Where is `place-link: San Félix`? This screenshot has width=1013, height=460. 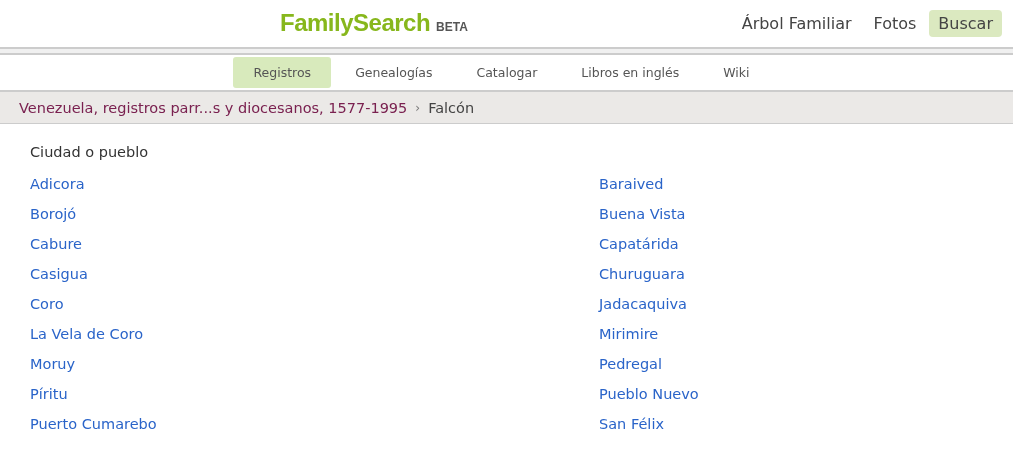 place-link: San Félix is located at coordinates (631, 430).